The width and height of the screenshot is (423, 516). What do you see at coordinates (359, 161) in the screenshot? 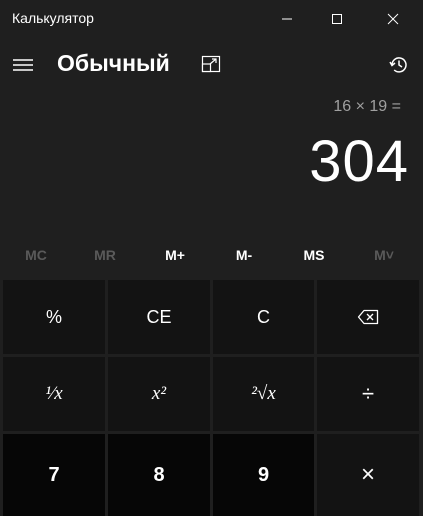
I see `result-display: 304` at bounding box center [359, 161].